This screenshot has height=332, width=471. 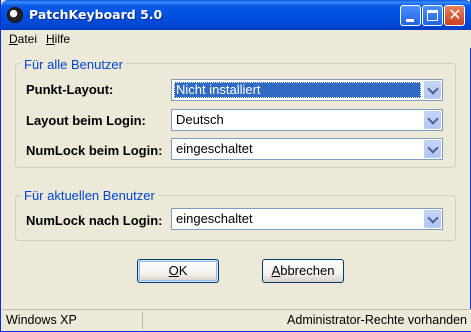 I want to click on minimize-icon, so click(x=410, y=20).